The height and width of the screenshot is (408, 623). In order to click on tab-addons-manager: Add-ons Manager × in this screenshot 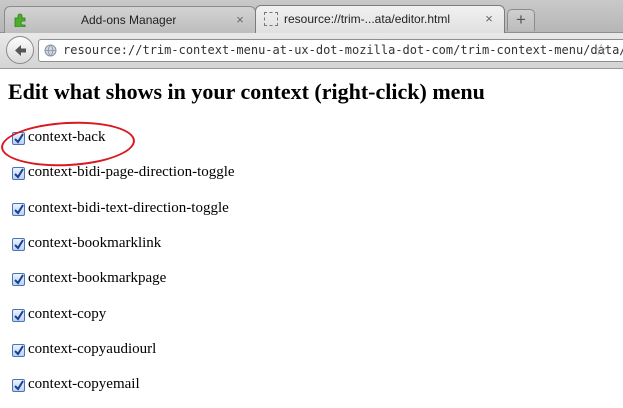, I will do `click(130, 19)`.